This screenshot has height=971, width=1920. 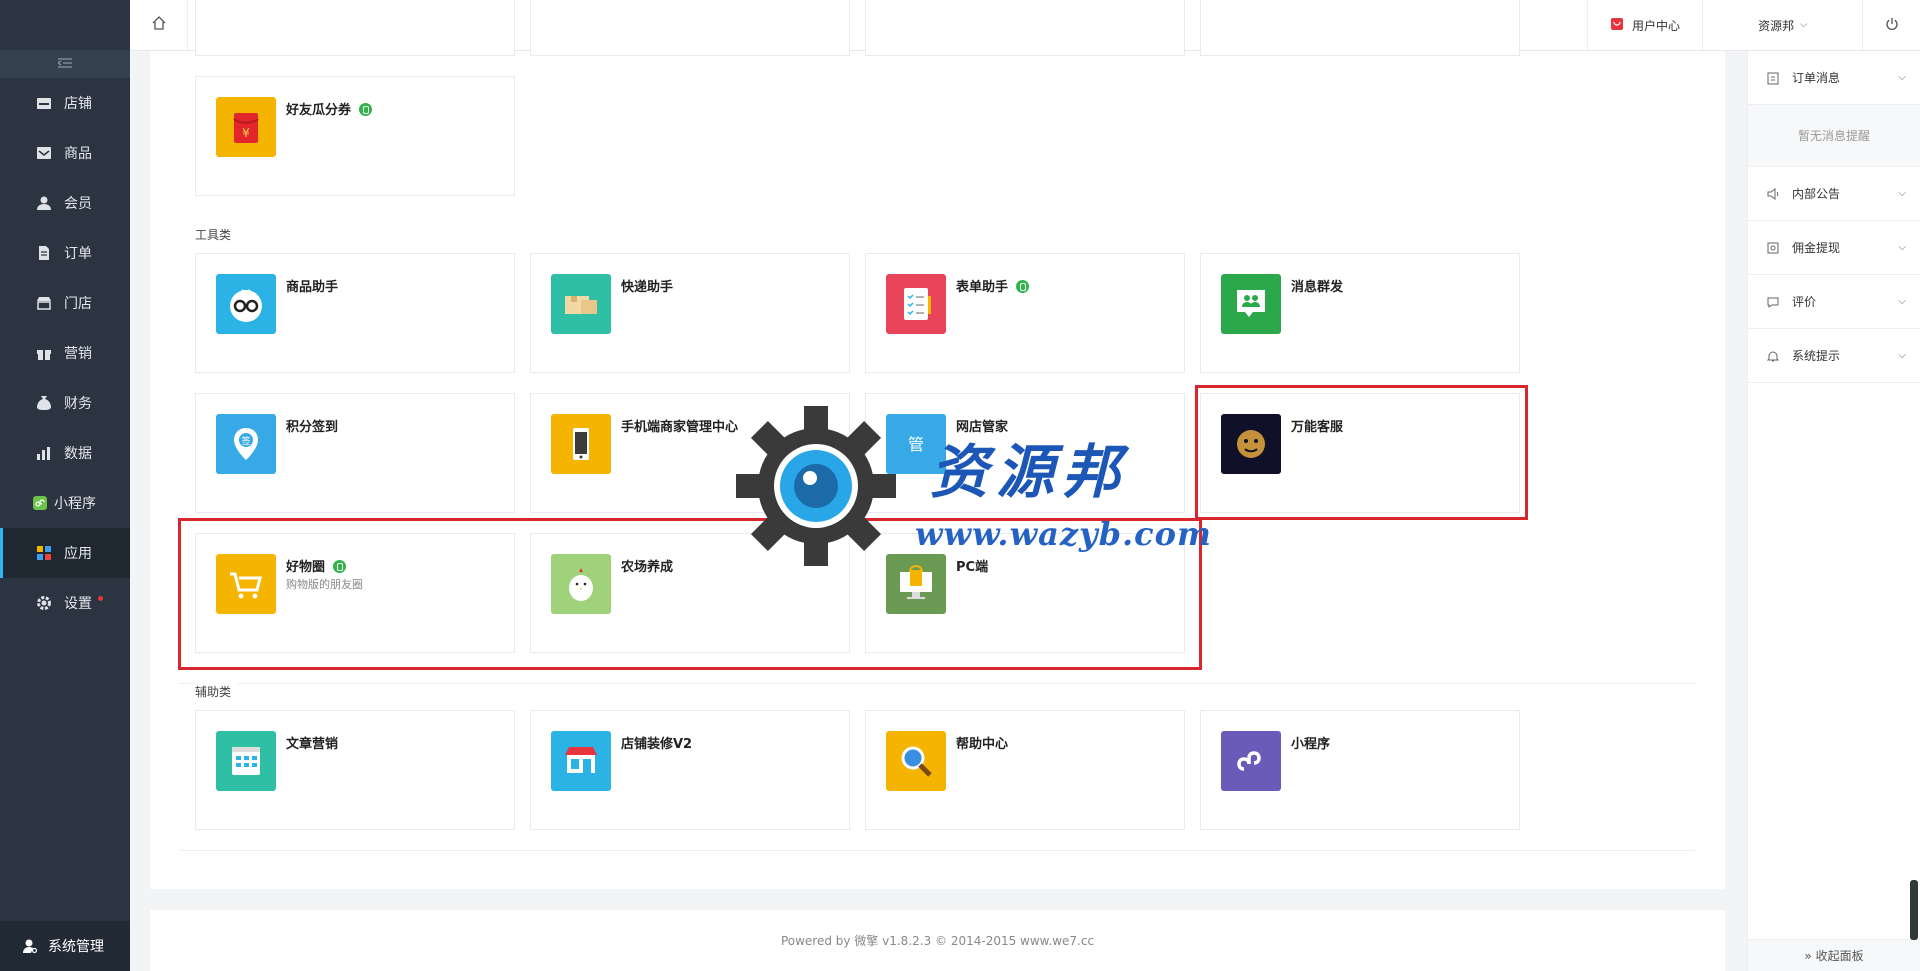 What do you see at coordinates (1834, 302) in the screenshot?
I see `rp-review: 评价 ⌵` at bounding box center [1834, 302].